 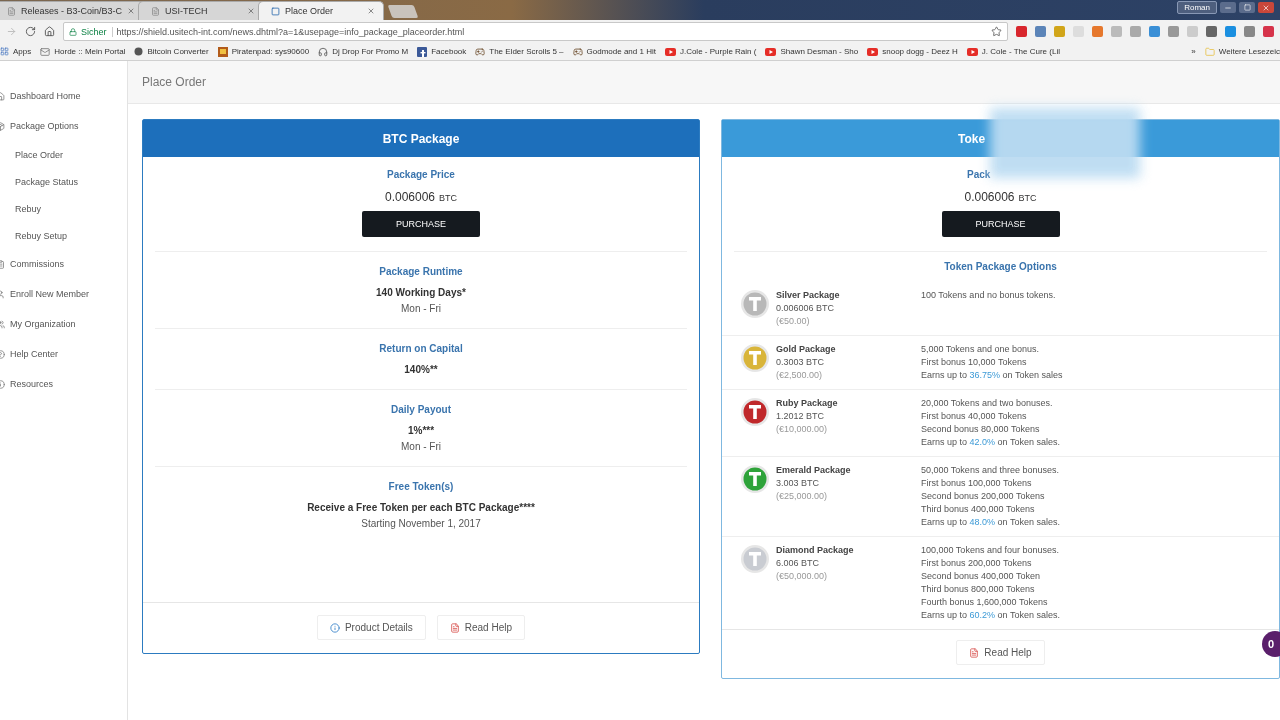 I want to click on home-icon, so click(x=49, y=31).